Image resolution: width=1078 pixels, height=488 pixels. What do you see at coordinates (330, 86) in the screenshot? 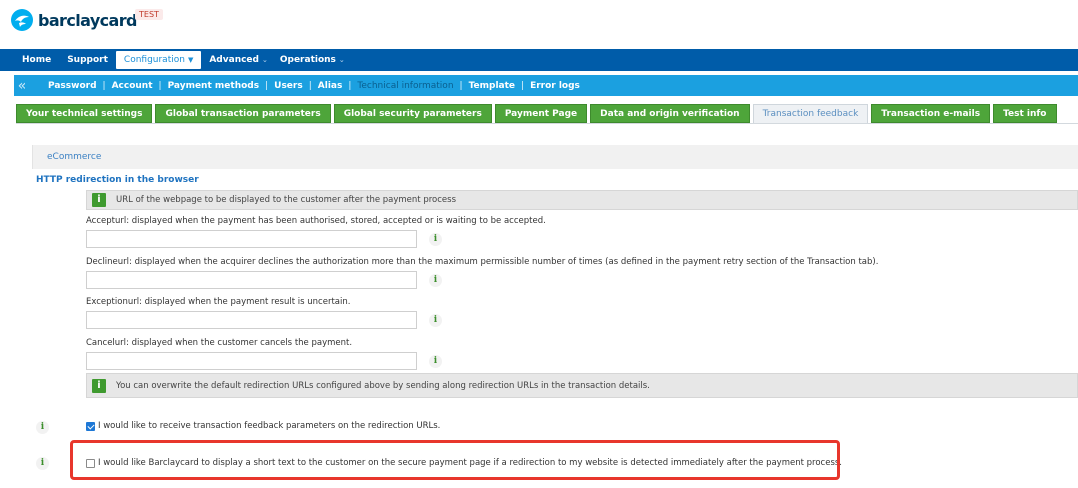
I see `subnav-alias: Alias` at bounding box center [330, 86].